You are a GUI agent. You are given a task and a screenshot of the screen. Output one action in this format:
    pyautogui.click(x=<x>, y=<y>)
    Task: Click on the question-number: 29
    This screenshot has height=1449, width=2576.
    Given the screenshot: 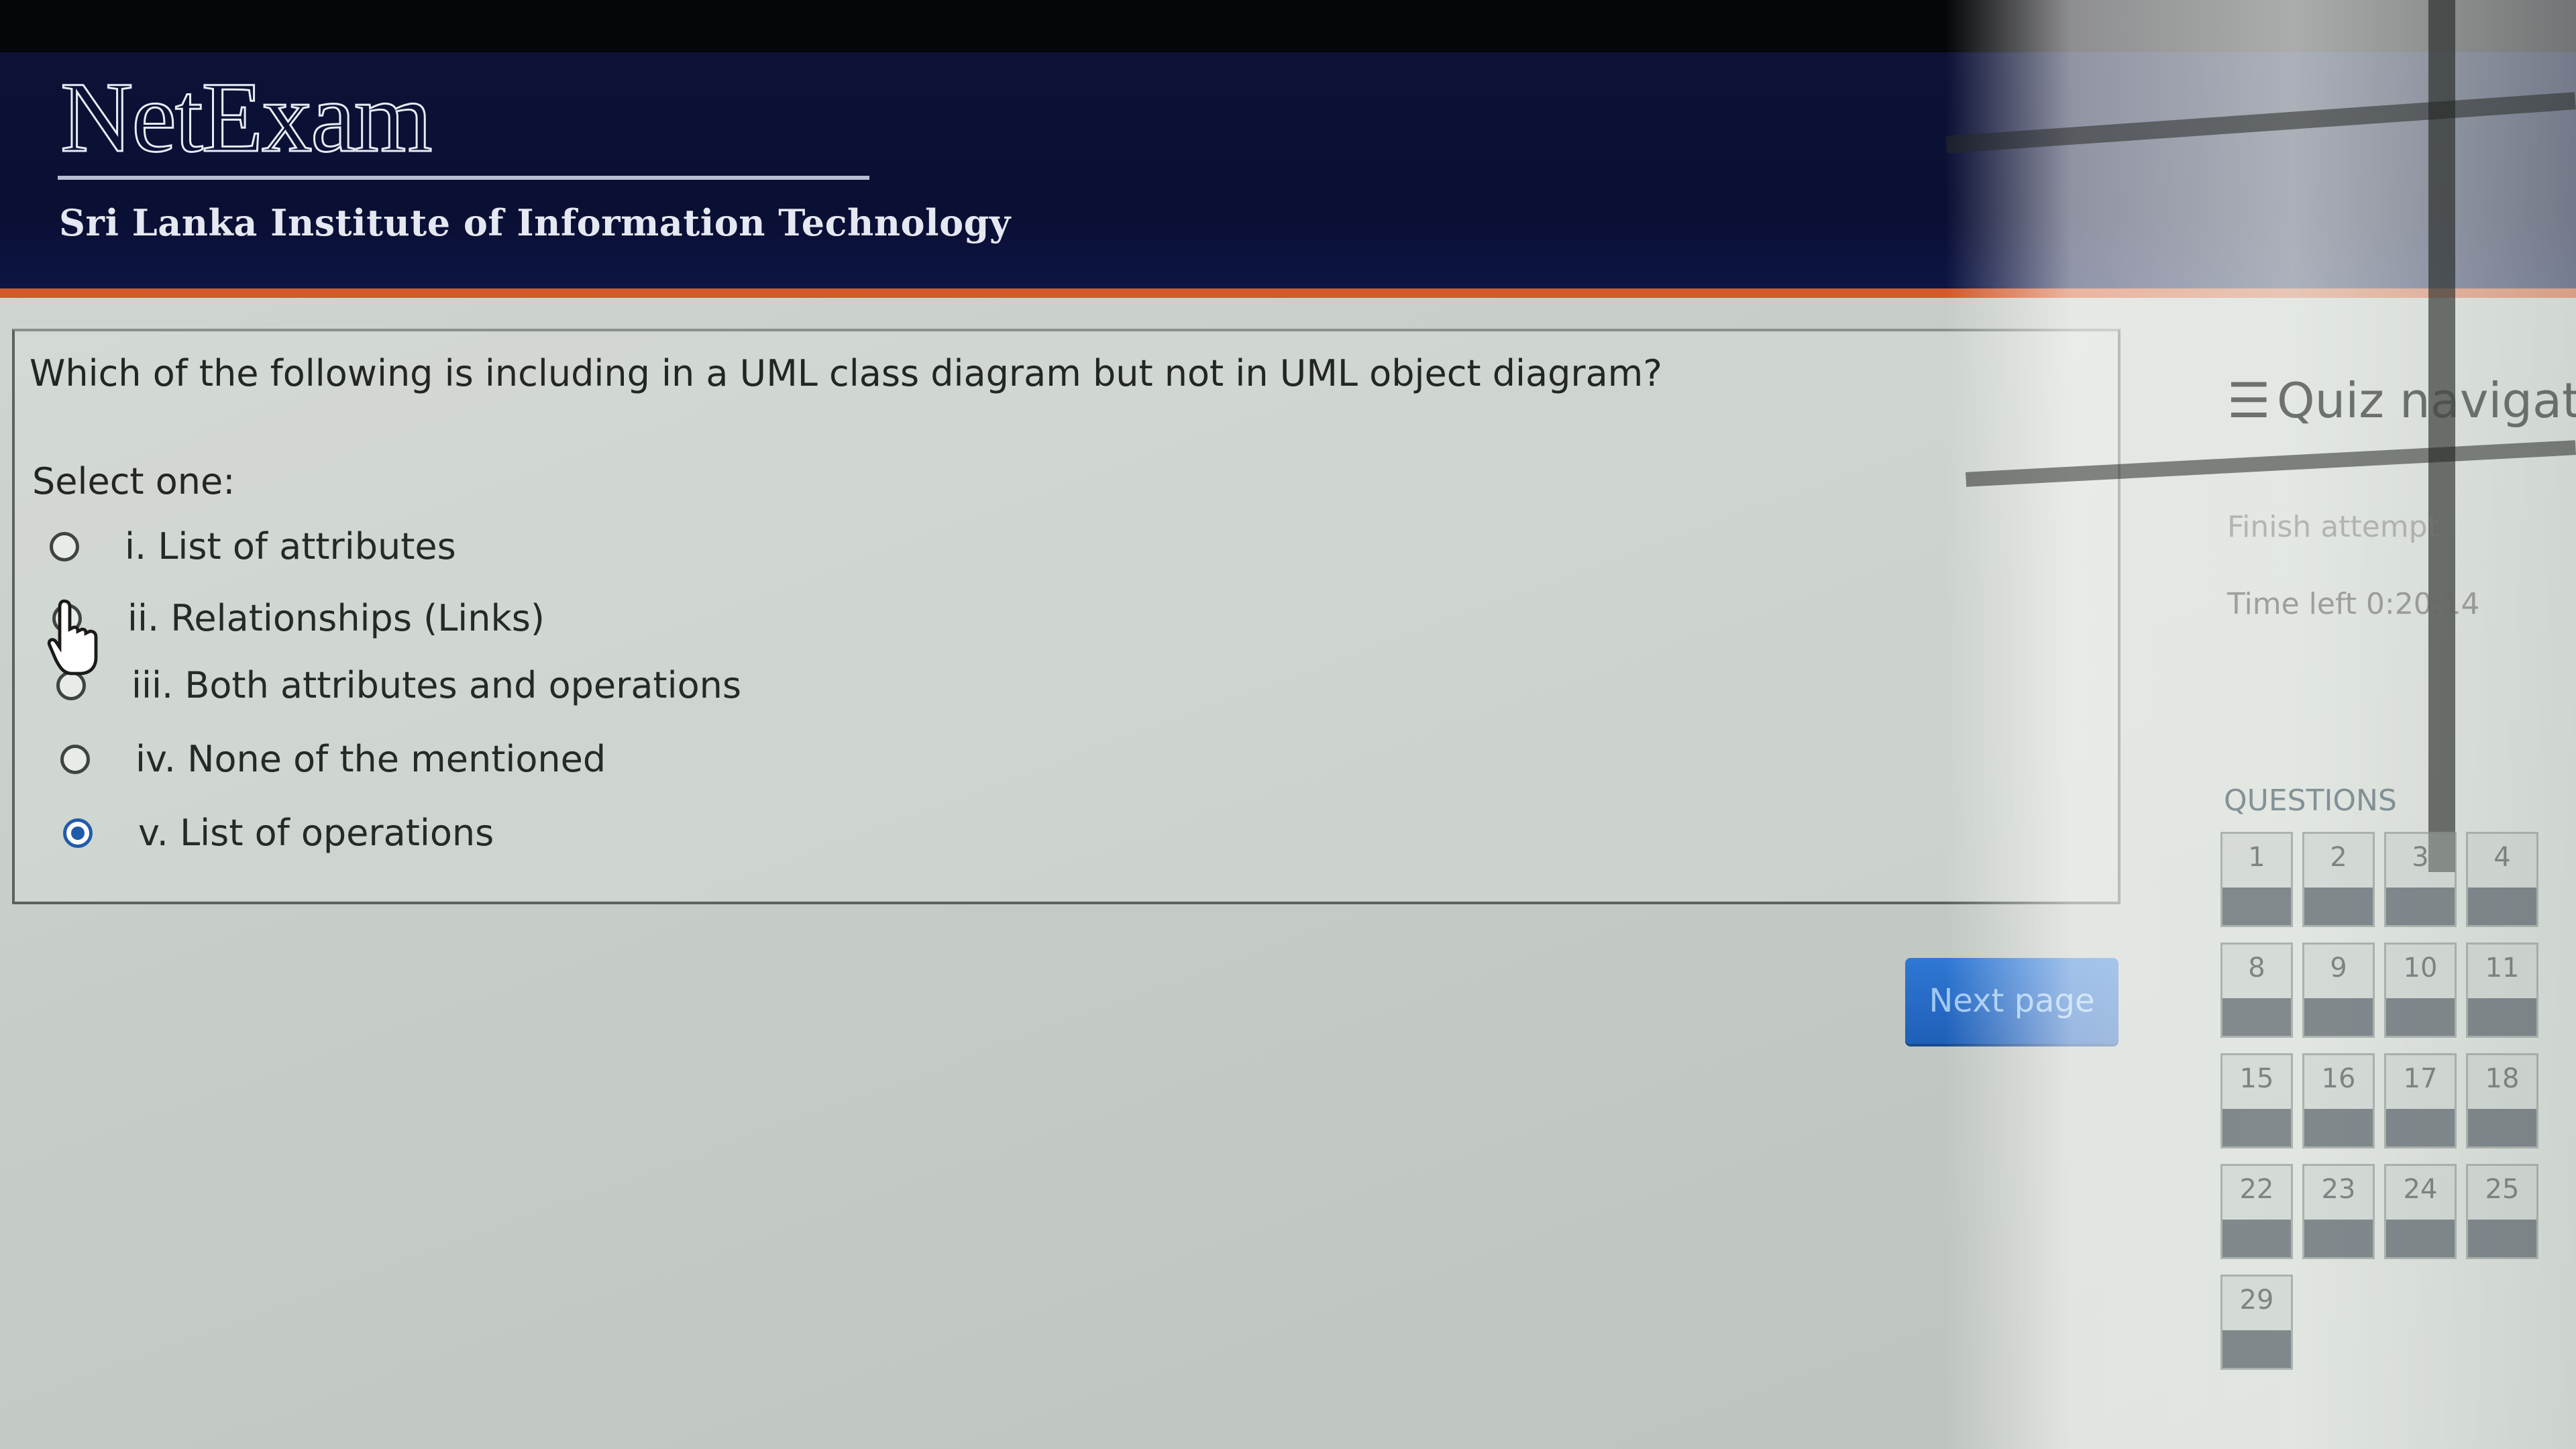 What is the action you would take?
    pyautogui.click(x=2256, y=1300)
    